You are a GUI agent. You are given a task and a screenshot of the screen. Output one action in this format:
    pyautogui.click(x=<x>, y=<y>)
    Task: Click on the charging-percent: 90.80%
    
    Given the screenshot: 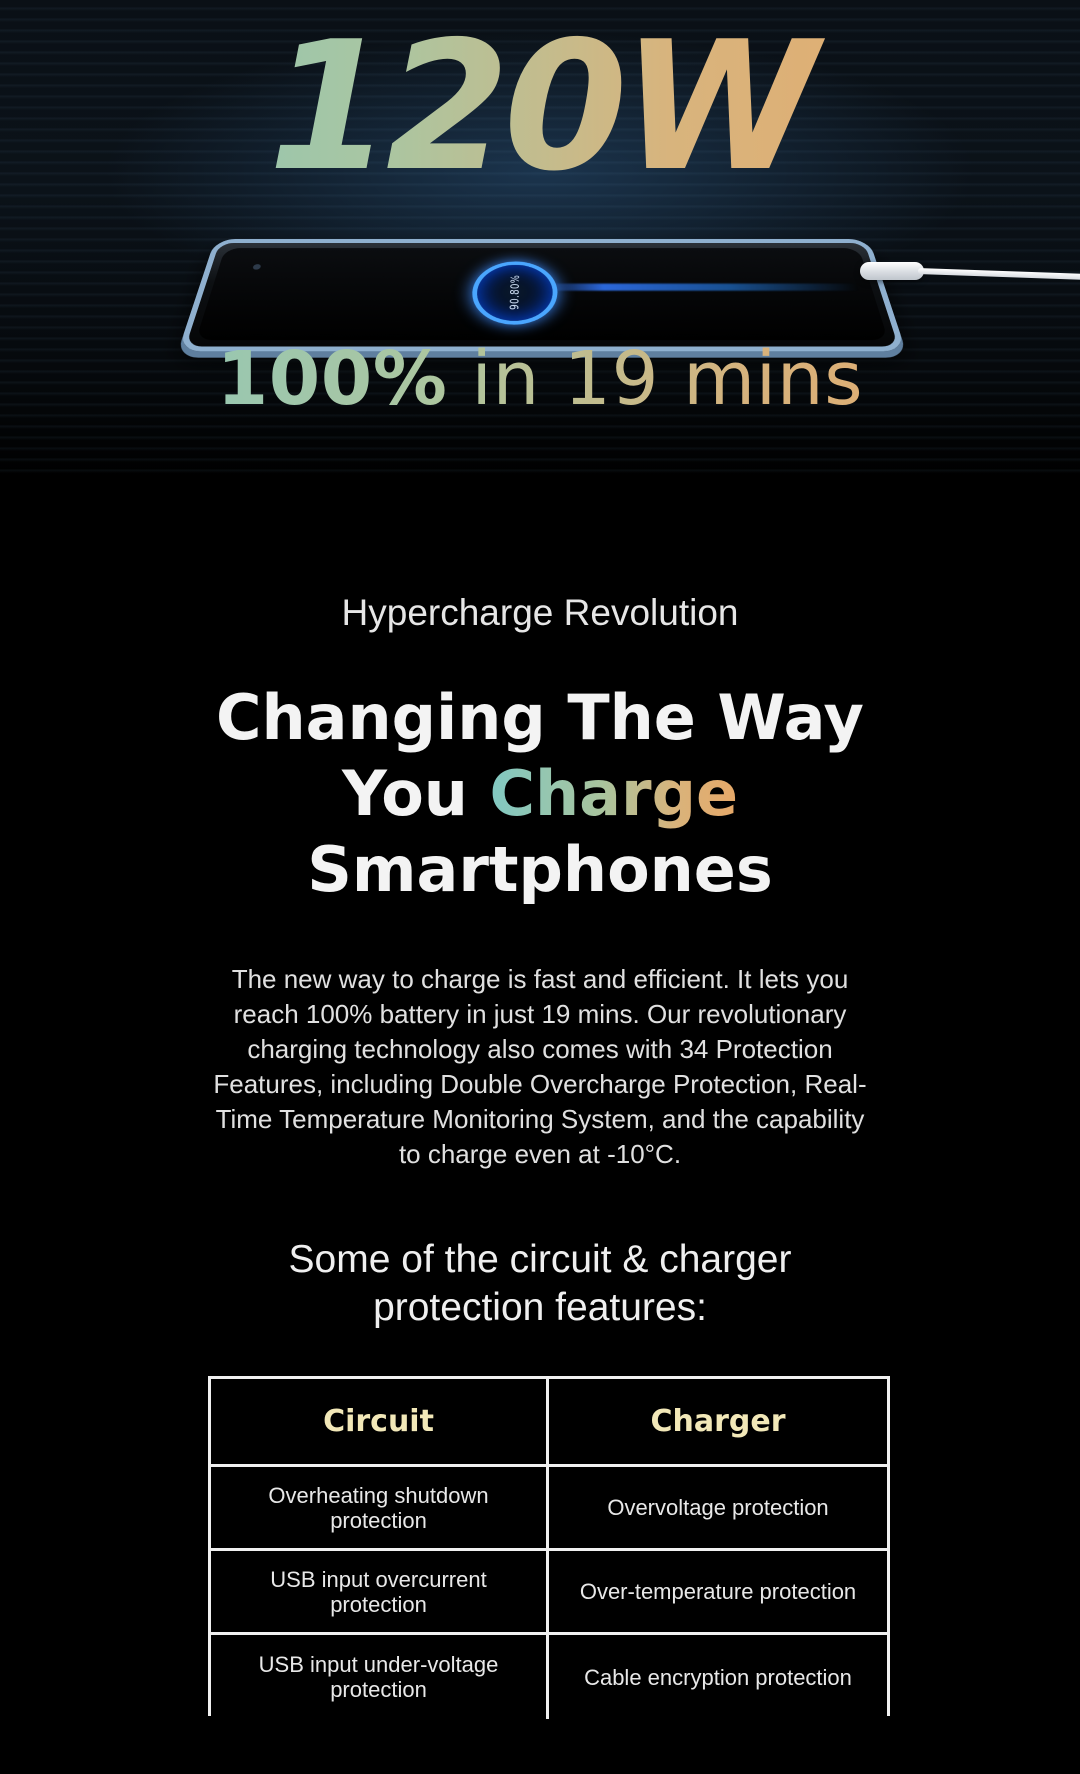 What is the action you would take?
    pyautogui.click(x=515, y=292)
    